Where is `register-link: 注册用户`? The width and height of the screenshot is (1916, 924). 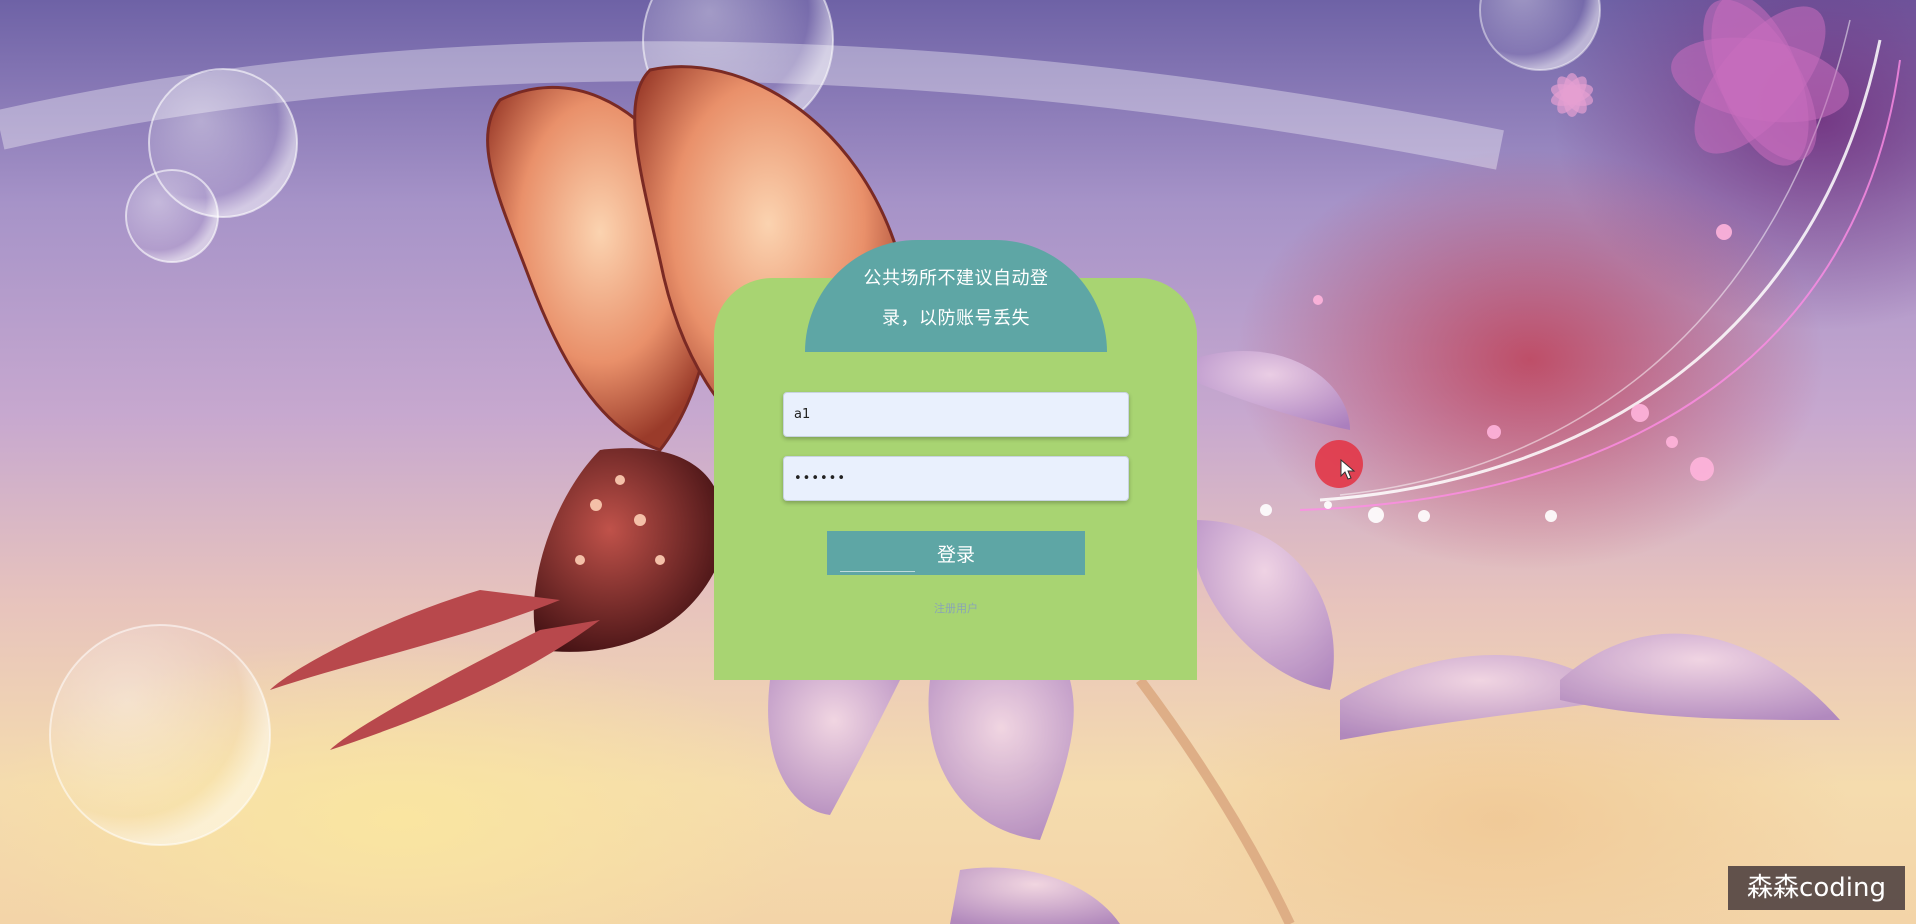 register-link: 注册用户 is located at coordinates (956, 608).